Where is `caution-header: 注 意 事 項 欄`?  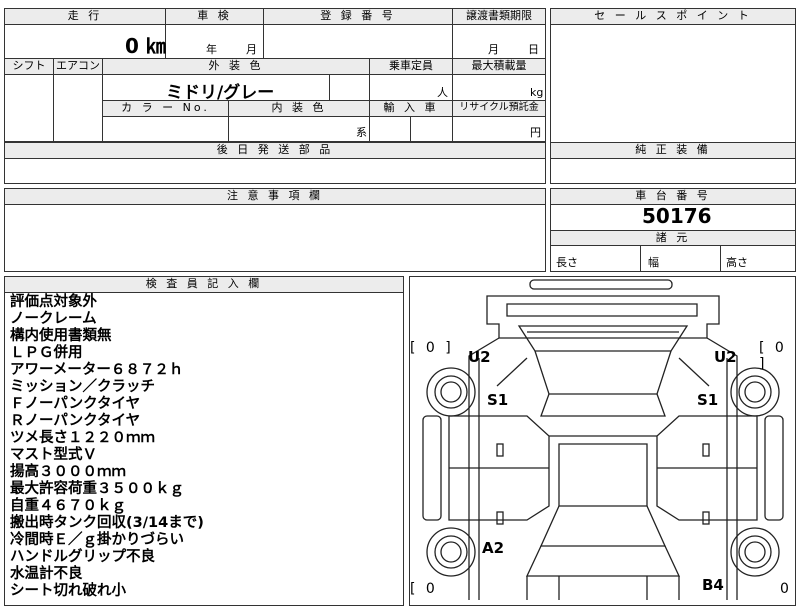
caution-header: 注 意 事 項 欄 is located at coordinates (275, 196).